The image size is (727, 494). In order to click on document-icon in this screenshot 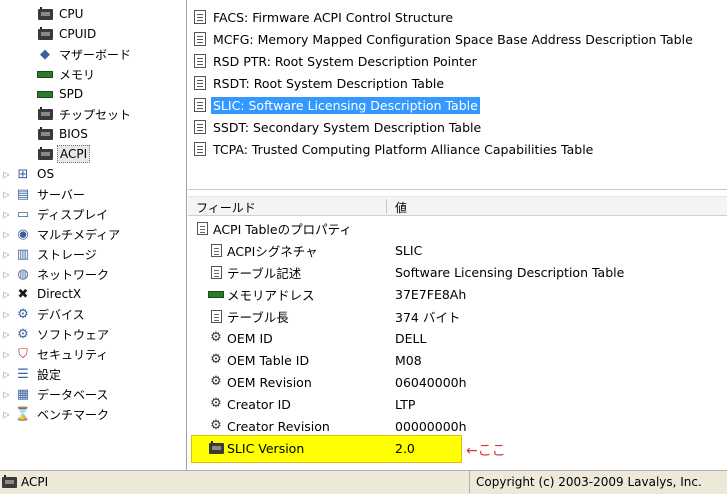, I will do `click(200, 105)`.